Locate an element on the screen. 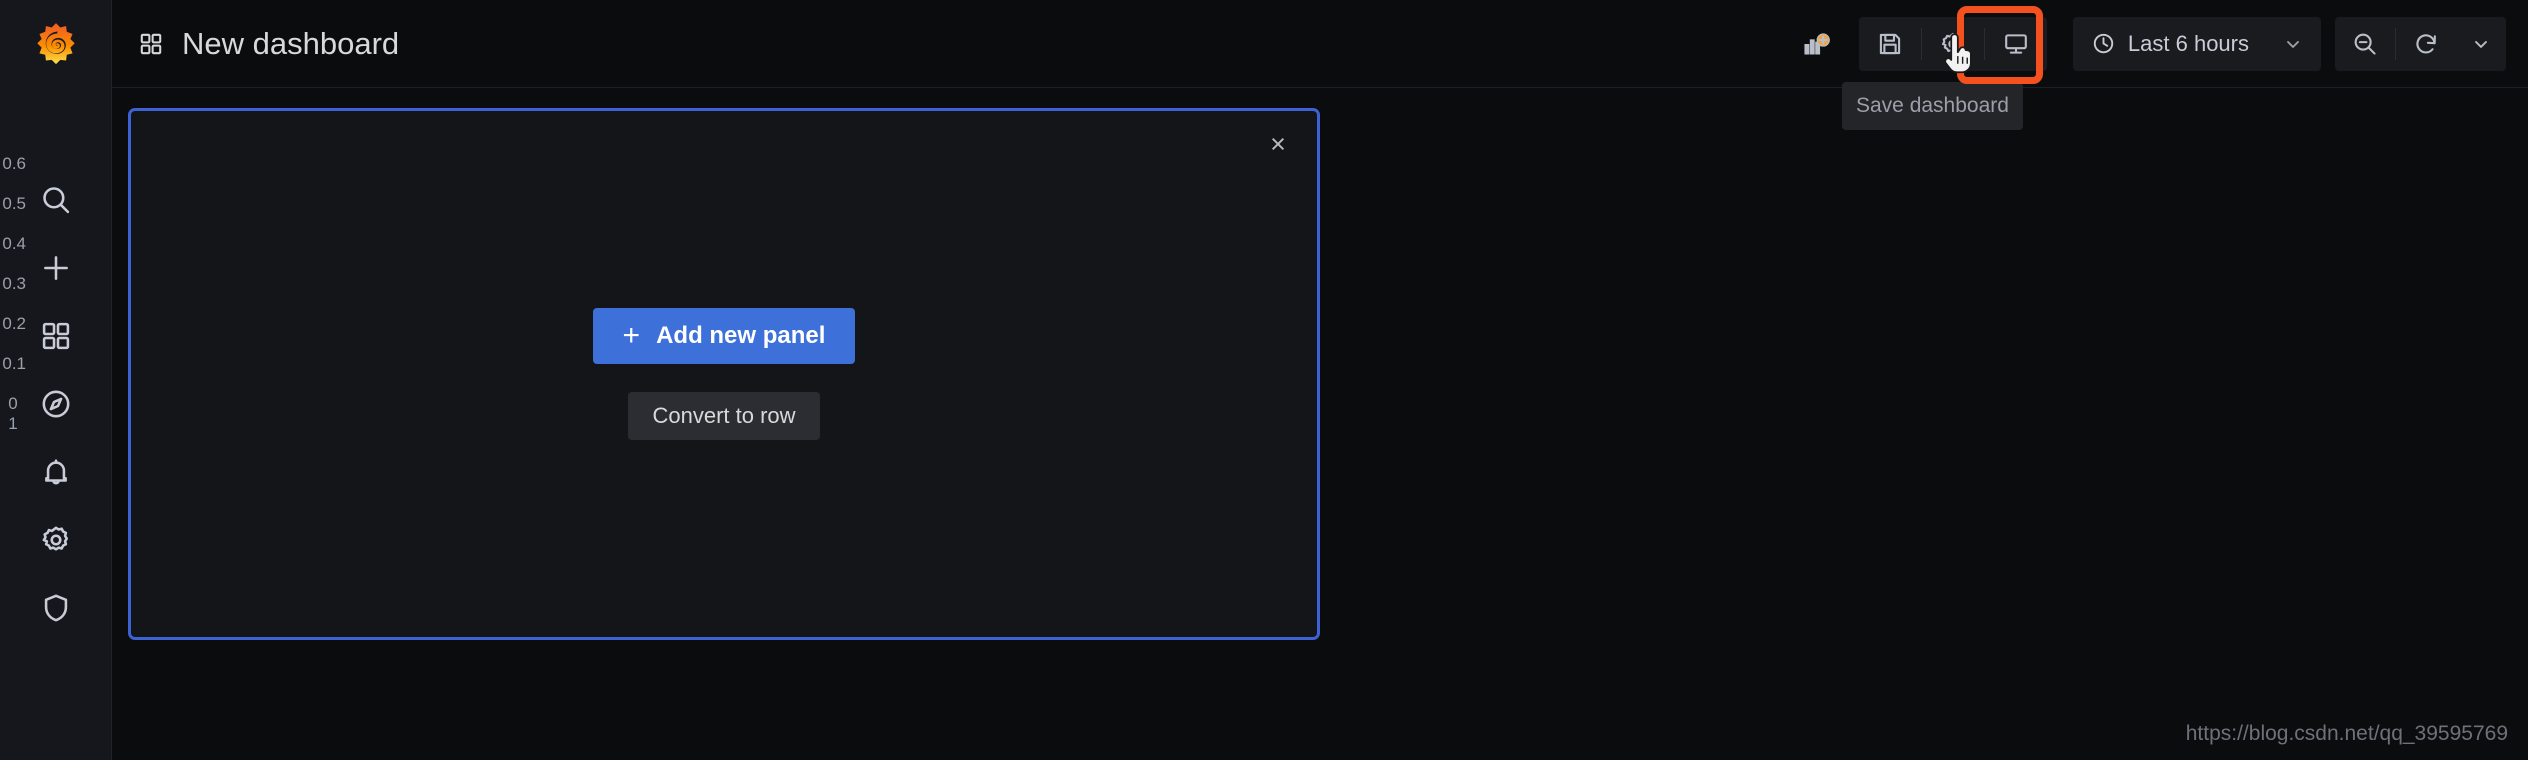 The image size is (2528, 760). grafana-logo-icon is located at coordinates (55, 44).